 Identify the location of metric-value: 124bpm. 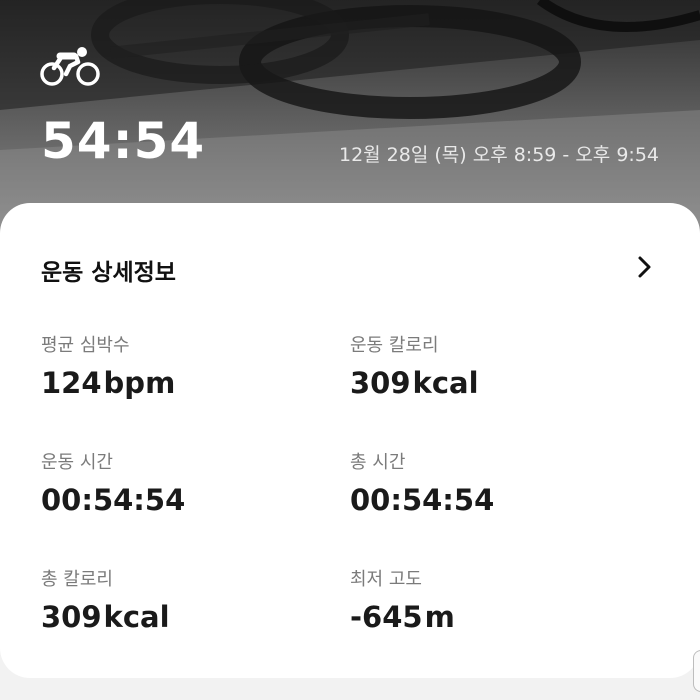
(108, 383).